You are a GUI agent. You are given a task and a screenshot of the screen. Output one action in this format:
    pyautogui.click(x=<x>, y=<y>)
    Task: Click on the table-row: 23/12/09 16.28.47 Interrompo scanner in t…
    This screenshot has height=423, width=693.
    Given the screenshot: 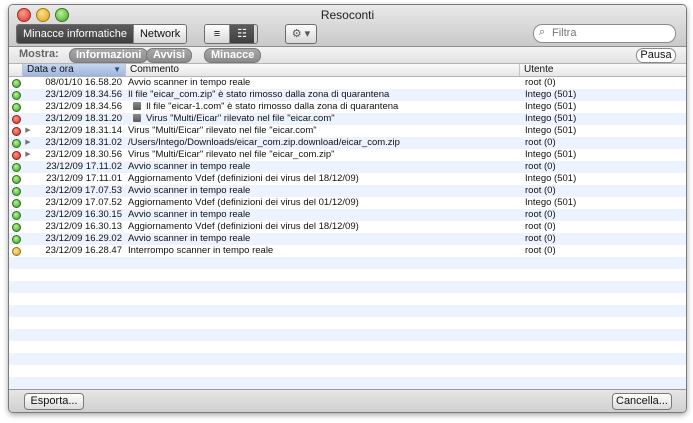 What is the action you would take?
    pyautogui.click(x=347, y=251)
    